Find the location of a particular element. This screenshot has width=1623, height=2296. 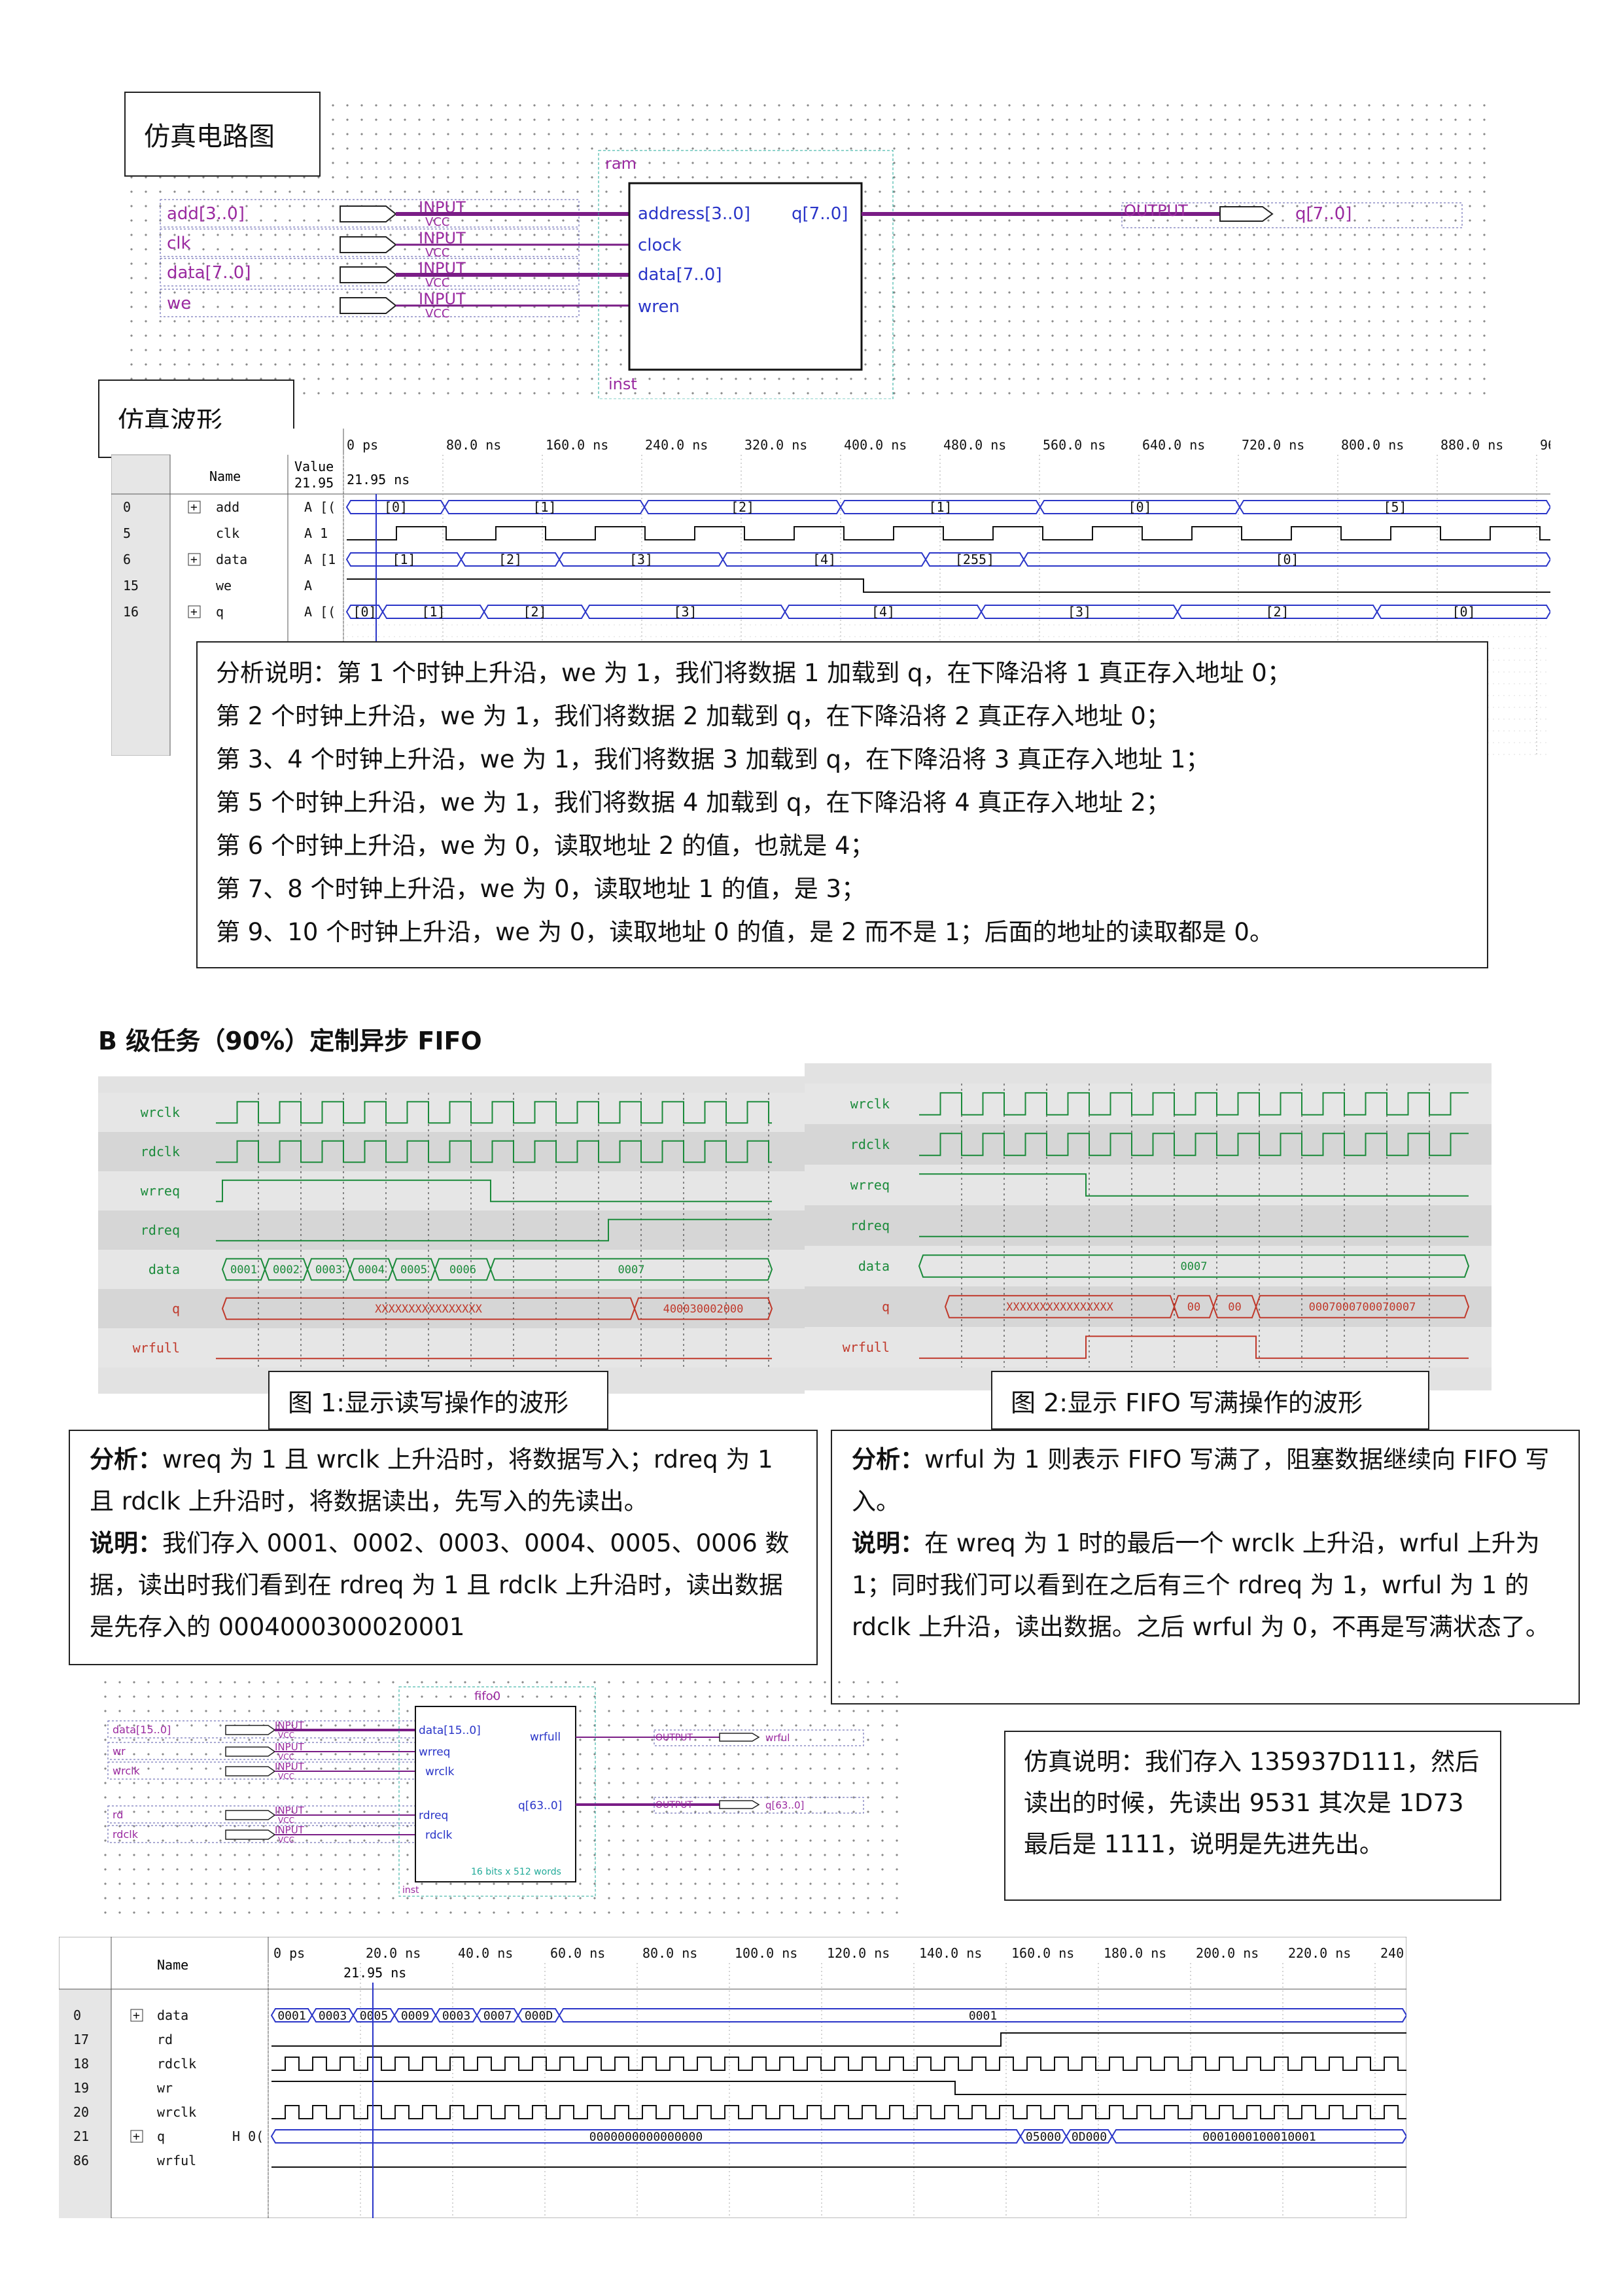

signal-label: data is located at coordinates (874, 1266).